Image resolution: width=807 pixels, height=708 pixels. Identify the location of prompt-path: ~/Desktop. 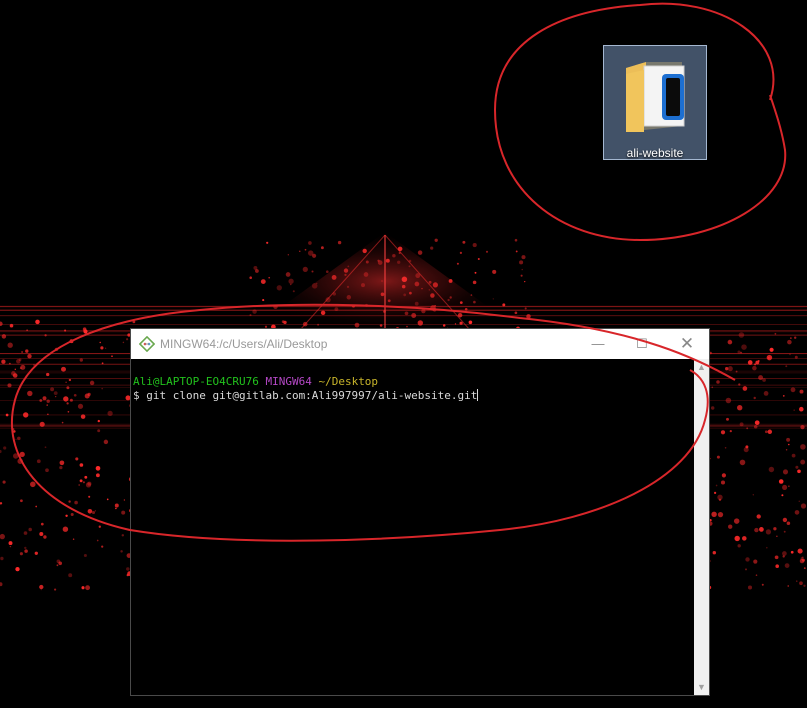
(348, 381).